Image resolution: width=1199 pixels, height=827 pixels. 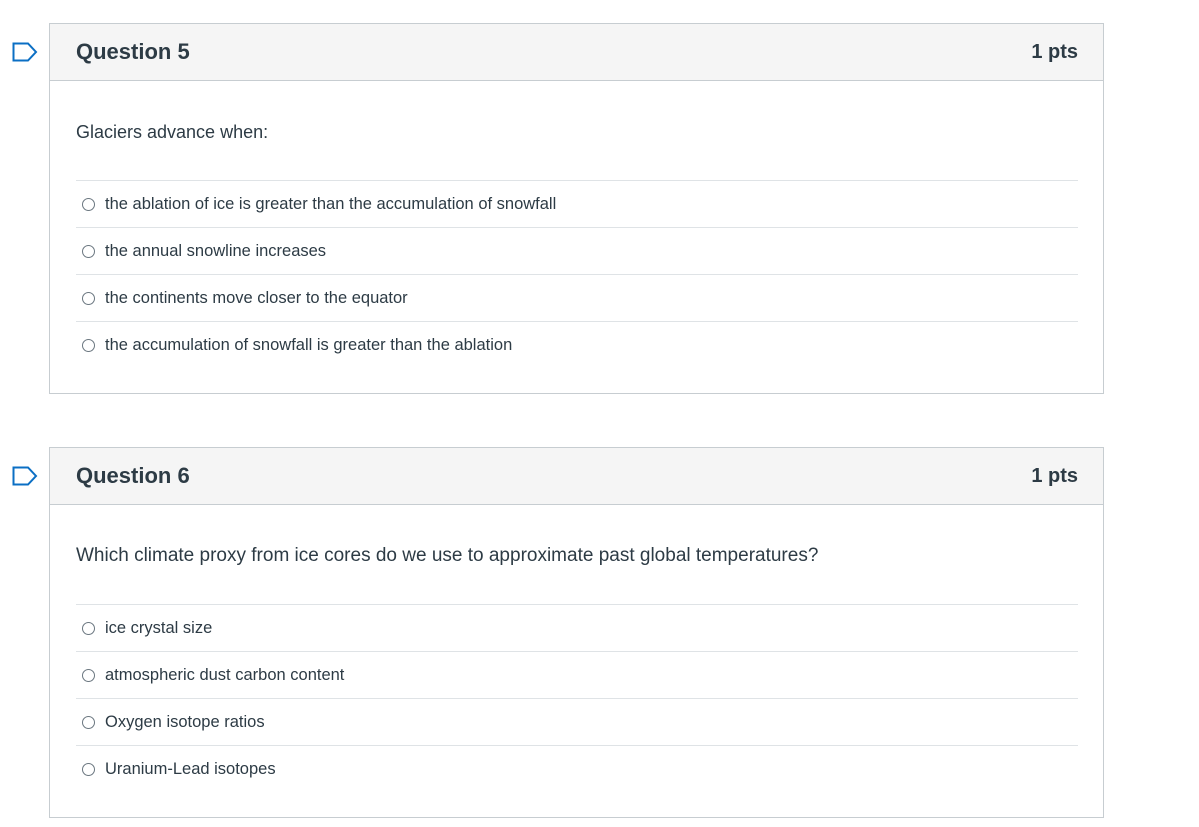 I want to click on answer-label: Uranium-Lead isotopes, so click(x=190, y=769).